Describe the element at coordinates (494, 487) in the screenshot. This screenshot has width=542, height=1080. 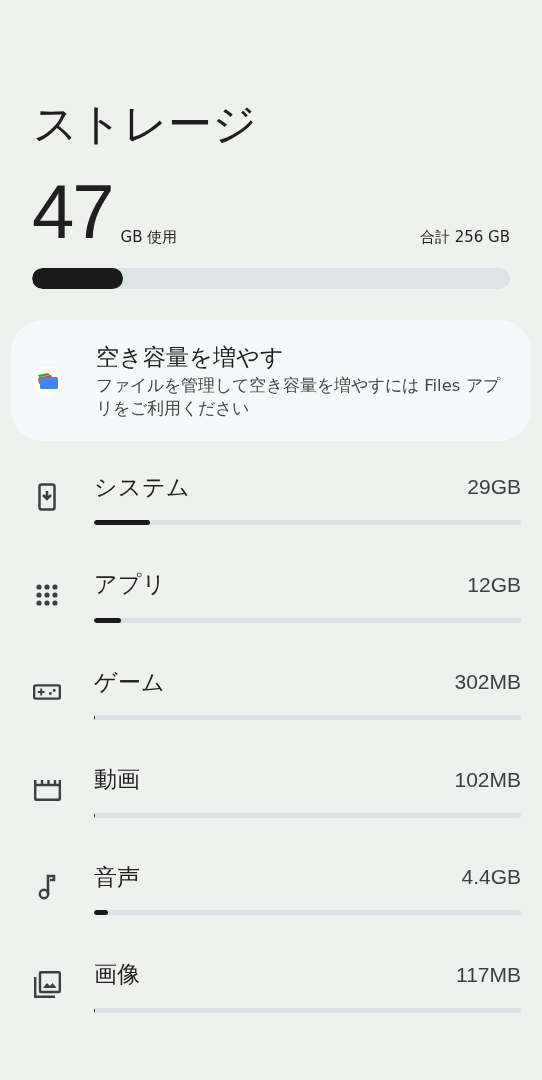
I see `category-size: 29GB` at that location.